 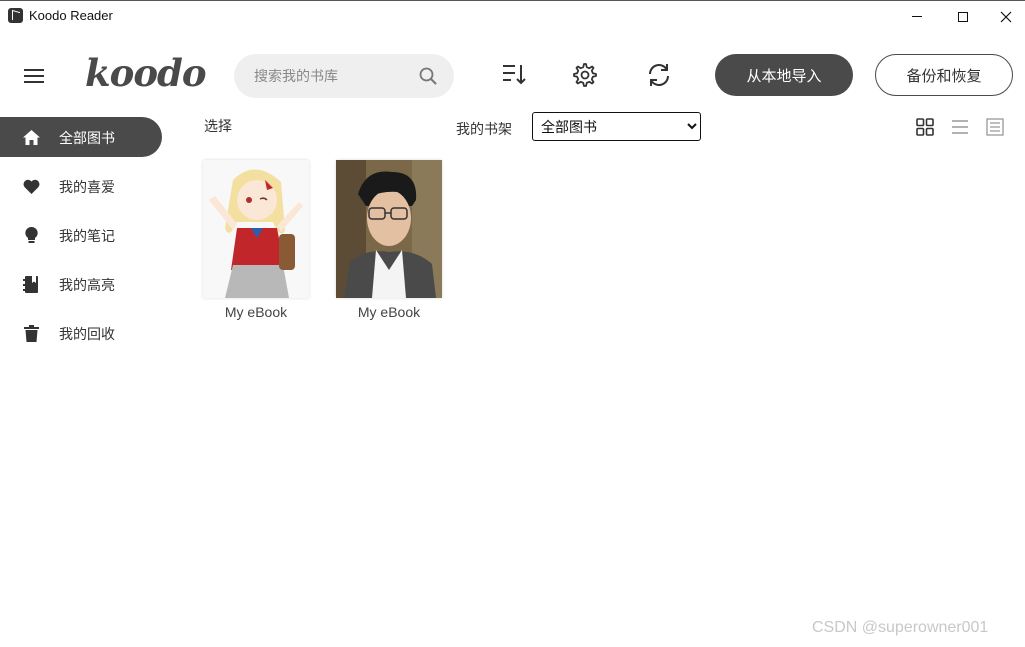 I want to click on backup-restore-button: 备份和恢复, so click(x=944, y=75).